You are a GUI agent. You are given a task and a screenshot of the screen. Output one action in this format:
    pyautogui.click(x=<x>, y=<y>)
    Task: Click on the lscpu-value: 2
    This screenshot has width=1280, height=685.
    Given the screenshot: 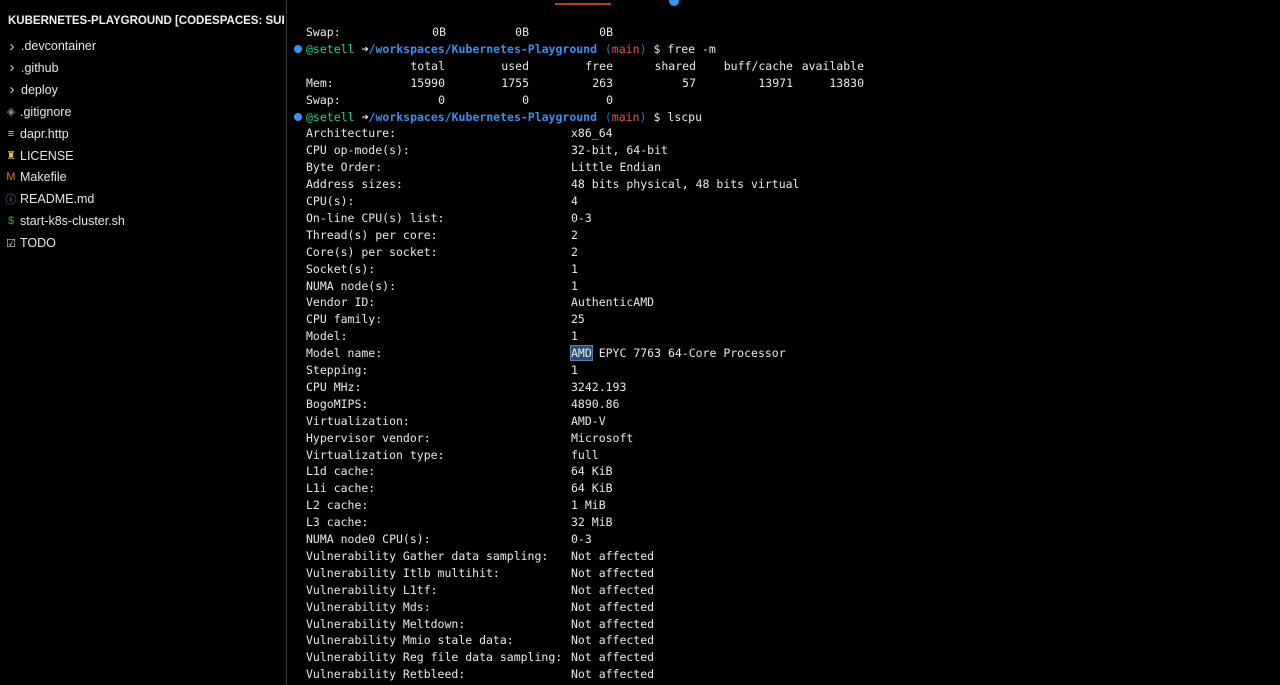 What is the action you would take?
    pyautogui.click(x=574, y=251)
    